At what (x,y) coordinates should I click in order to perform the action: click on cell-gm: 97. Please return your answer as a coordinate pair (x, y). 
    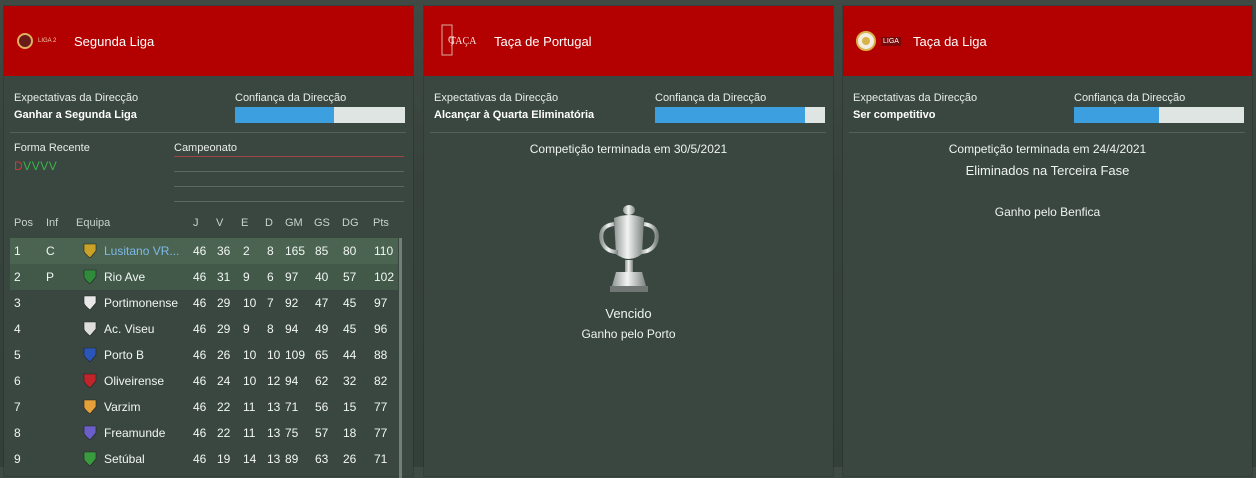
    Looking at the image, I should click on (292, 277).